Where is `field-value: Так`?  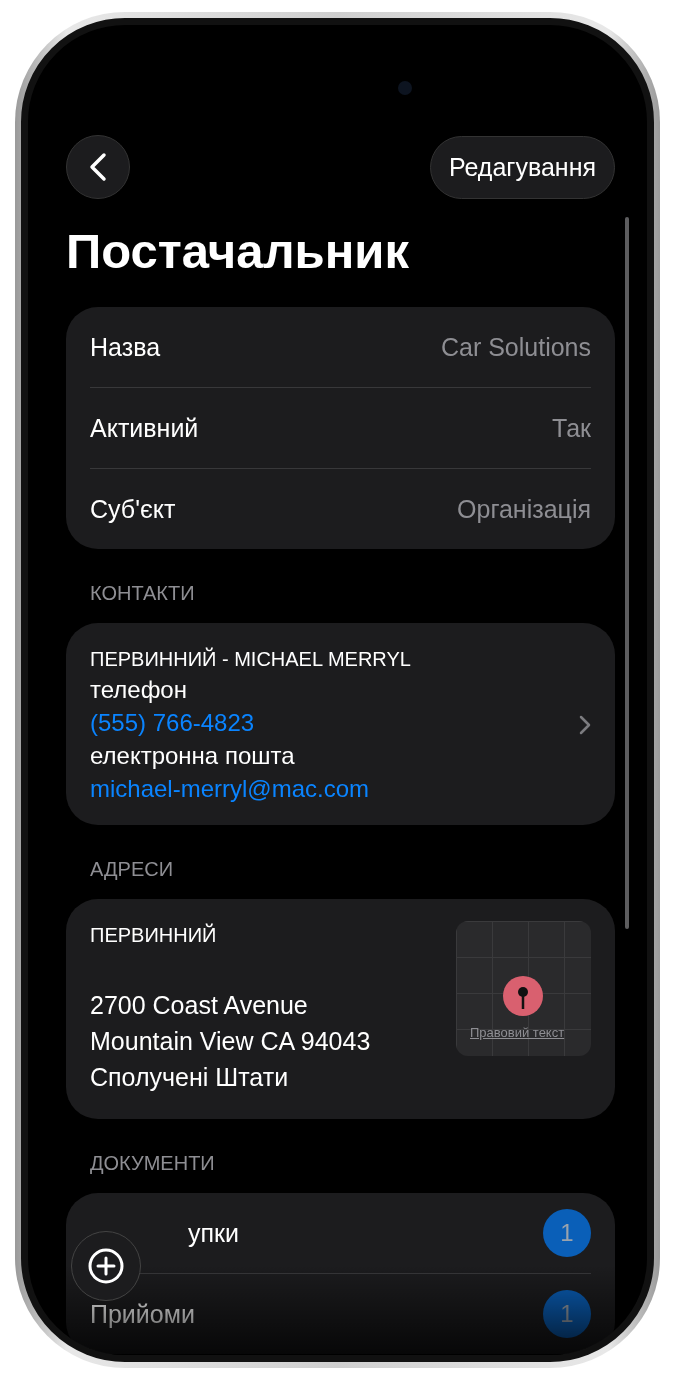 field-value: Так is located at coordinates (571, 428).